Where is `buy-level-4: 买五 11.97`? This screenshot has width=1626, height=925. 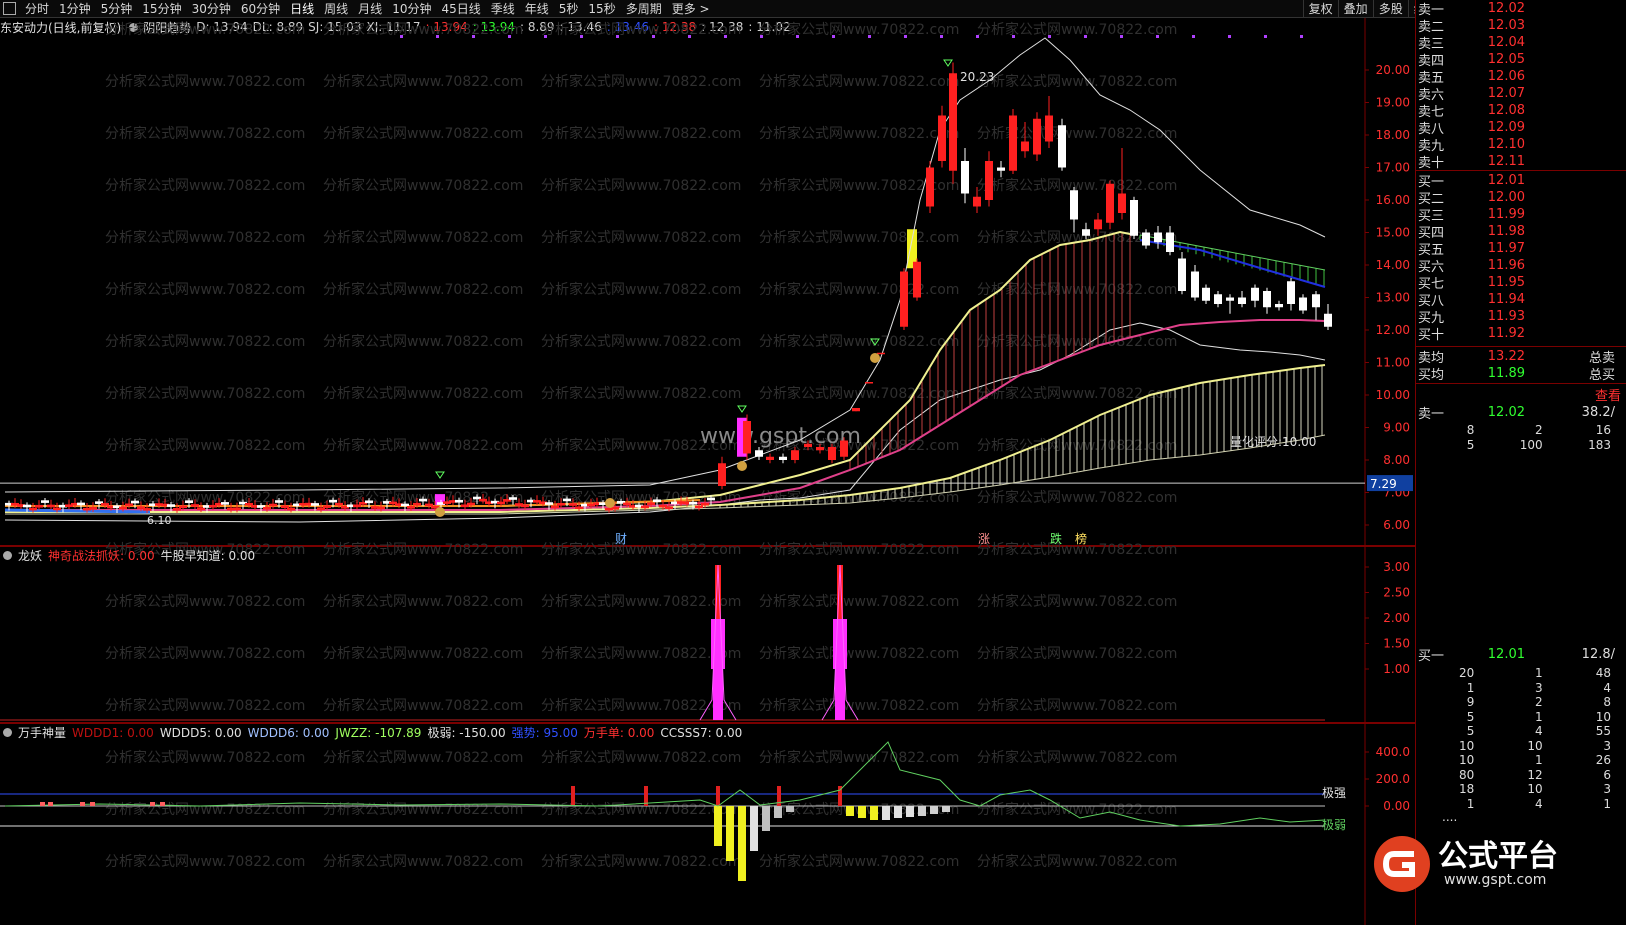
buy-level-4: 买五 11.97 is located at coordinates (1520, 249).